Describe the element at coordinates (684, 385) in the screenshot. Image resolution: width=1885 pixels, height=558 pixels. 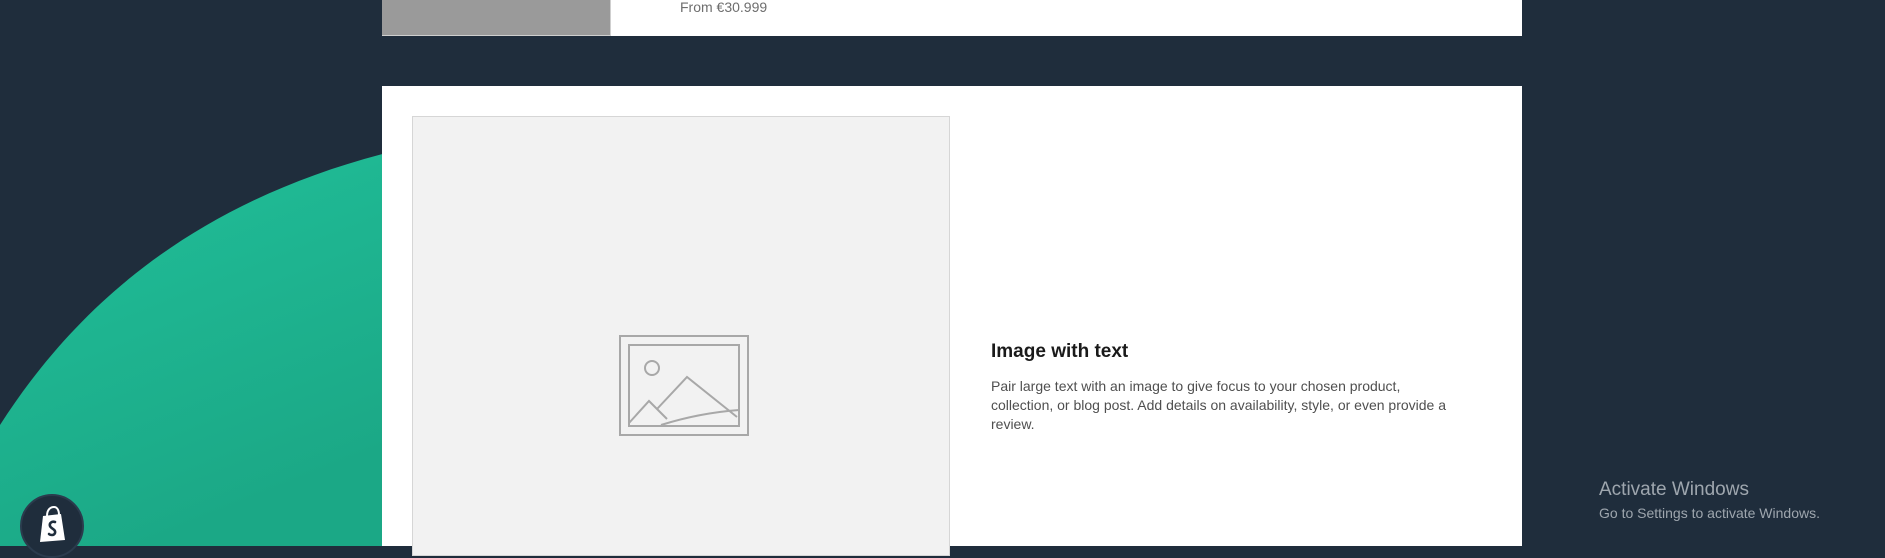
I see `image-placeholder-icon` at that location.